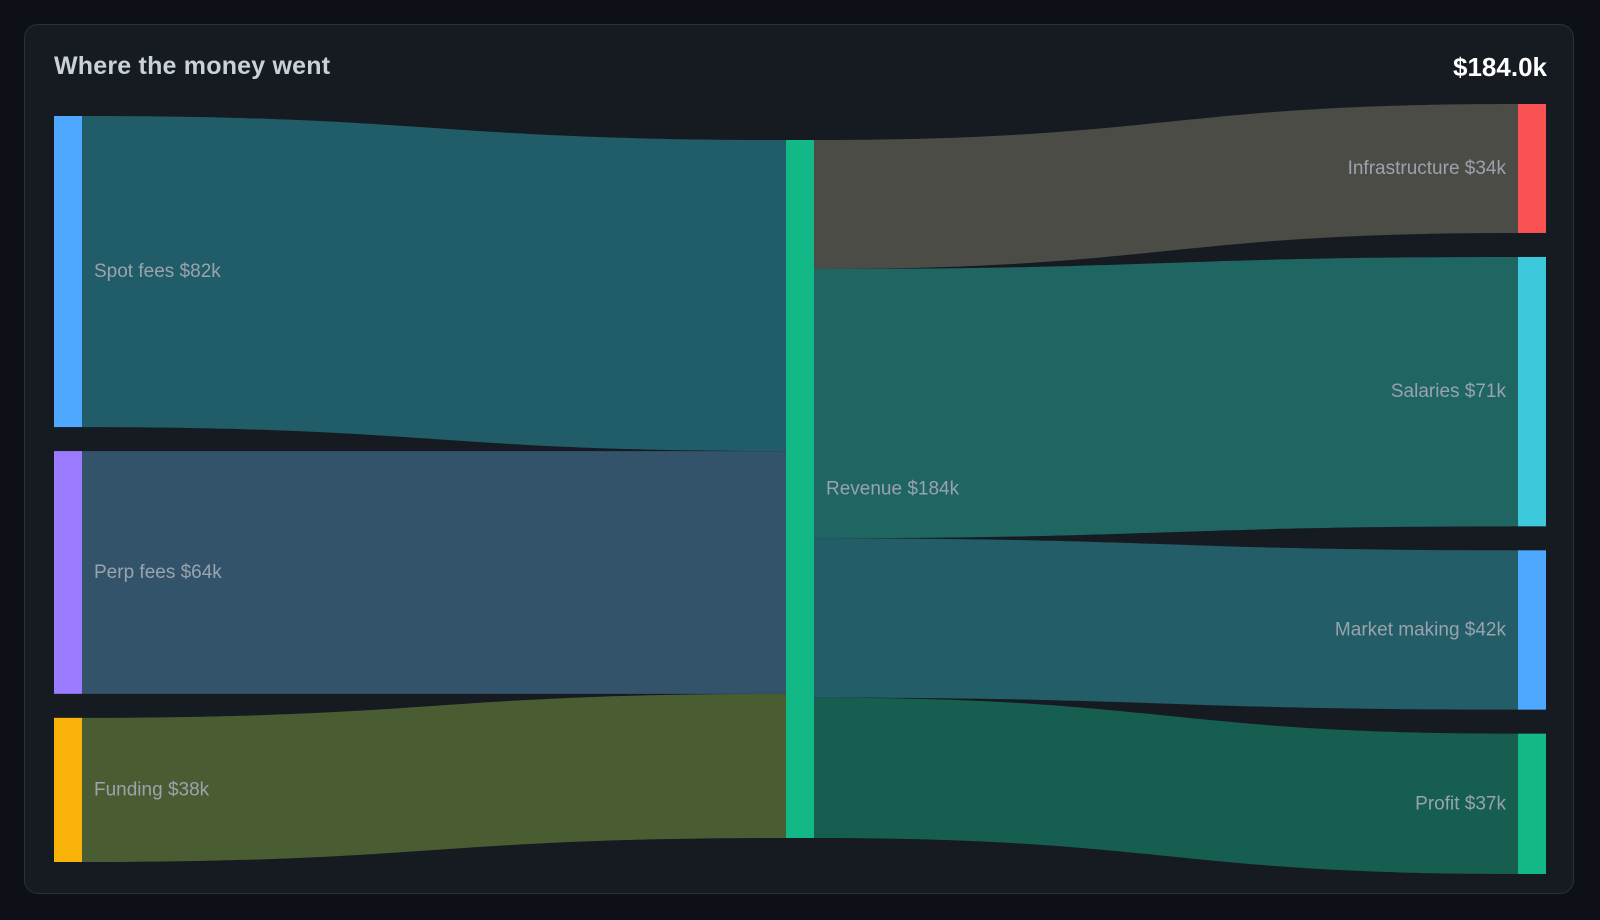  Describe the element at coordinates (1427, 168) in the screenshot. I see `node-label-infrastructure: Infrastructure $34k` at that location.